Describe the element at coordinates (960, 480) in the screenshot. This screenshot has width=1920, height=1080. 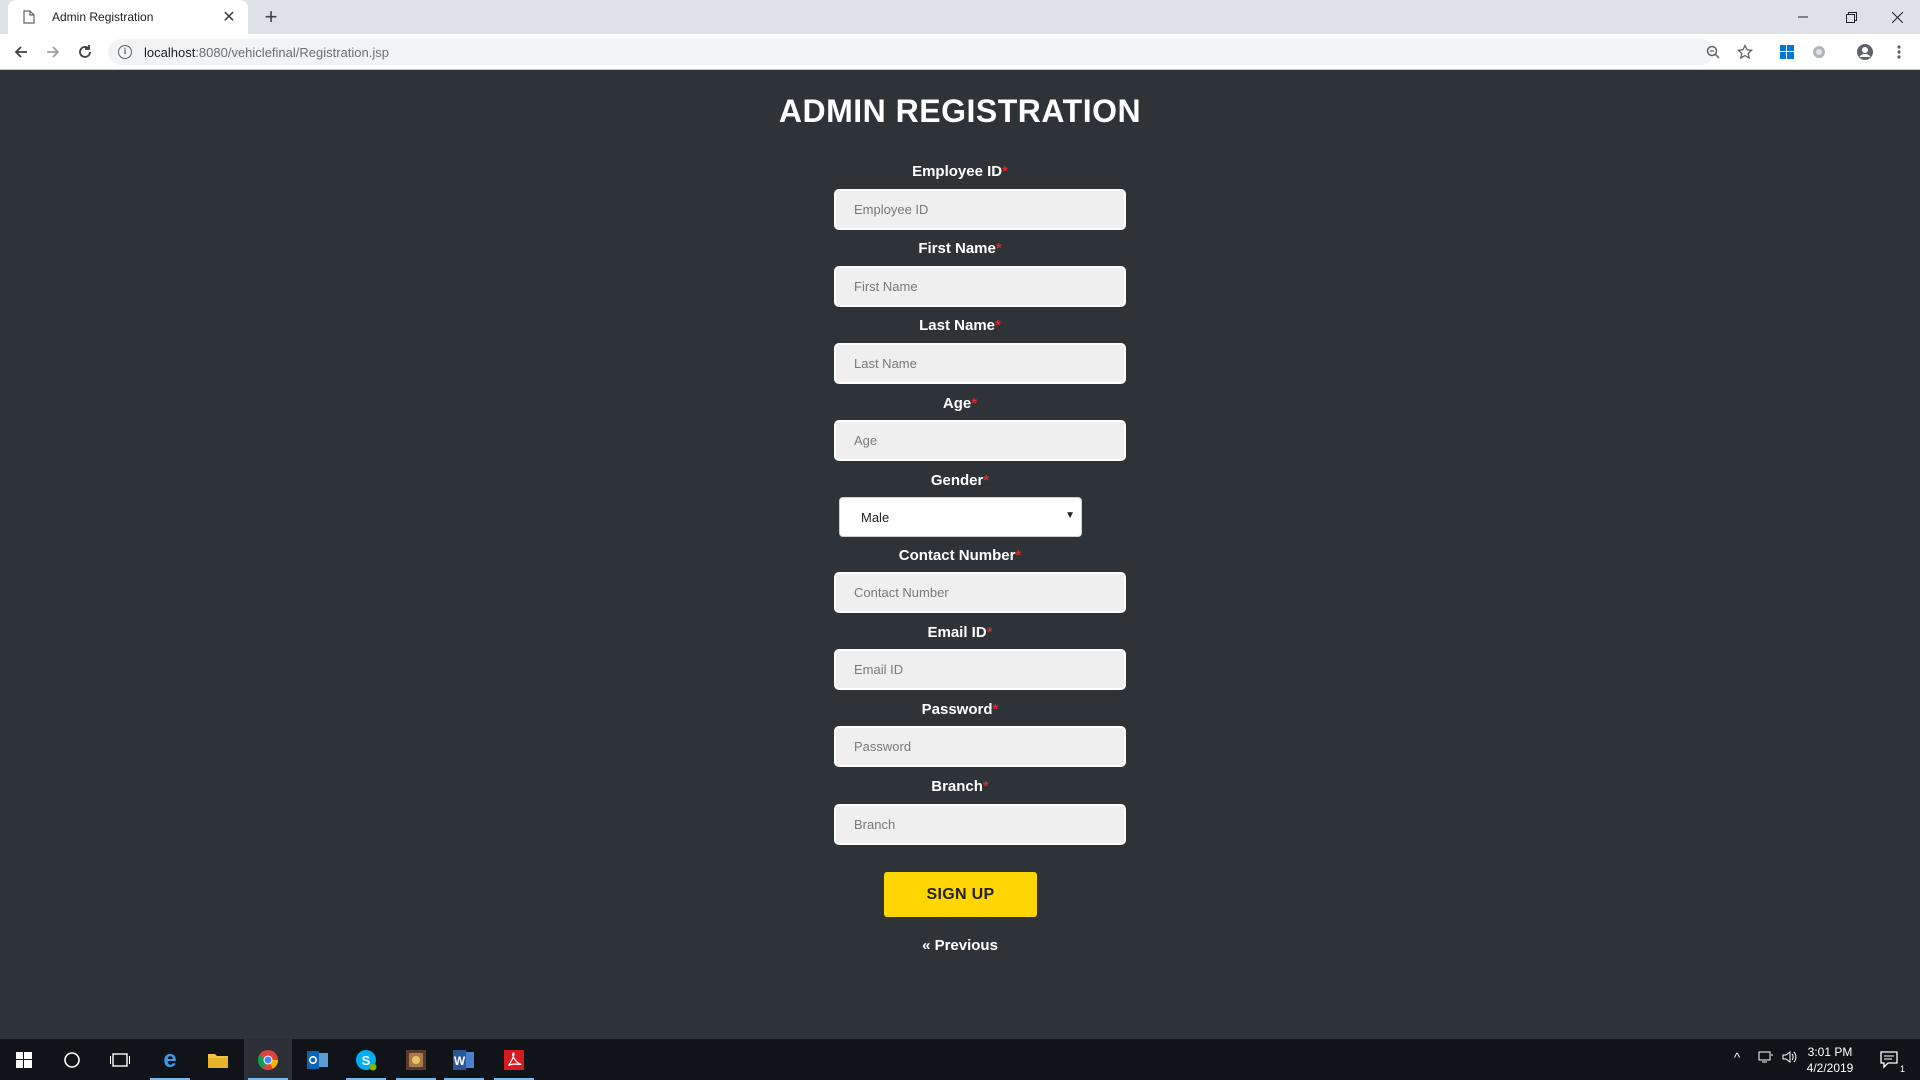
I see `gender-label: Gender*` at that location.